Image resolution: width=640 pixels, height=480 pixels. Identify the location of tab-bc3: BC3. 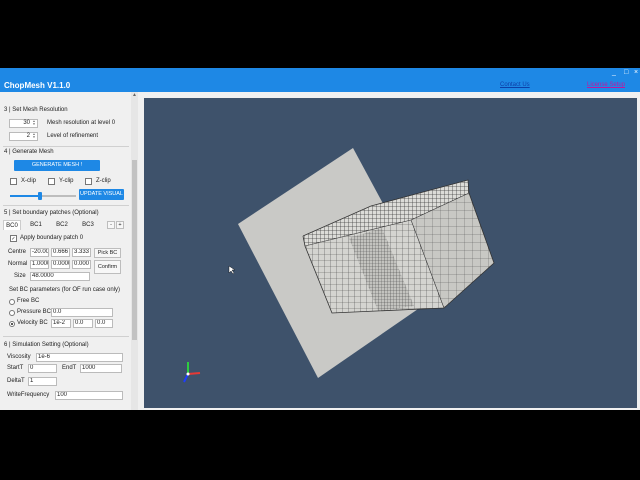
(88, 225).